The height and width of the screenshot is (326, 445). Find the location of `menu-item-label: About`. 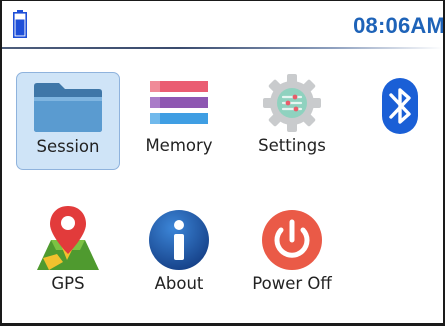

menu-item-label: About is located at coordinates (179, 283).